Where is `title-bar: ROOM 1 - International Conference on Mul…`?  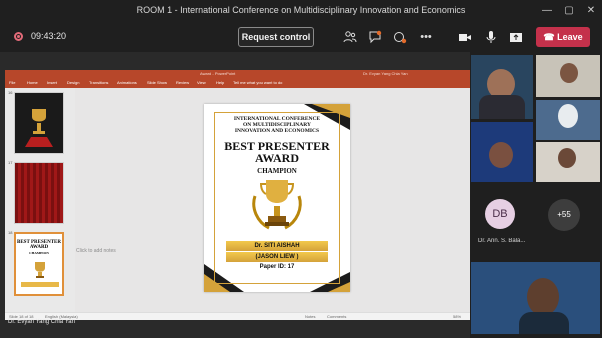 title-bar: ROOM 1 - International Conference on Mul… is located at coordinates (301, 11).